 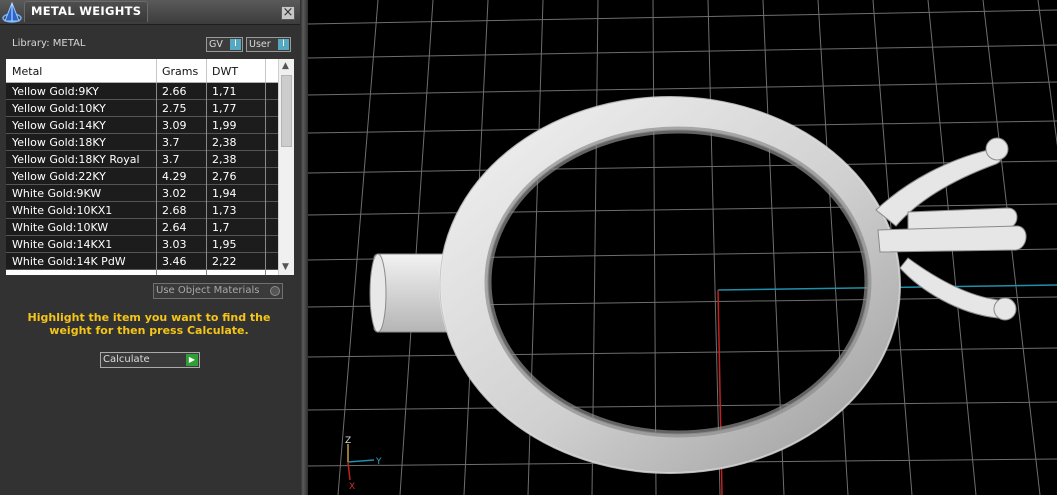 What do you see at coordinates (224, 125) in the screenshot?
I see `dwt-cell: 1,99` at bounding box center [224, 125].